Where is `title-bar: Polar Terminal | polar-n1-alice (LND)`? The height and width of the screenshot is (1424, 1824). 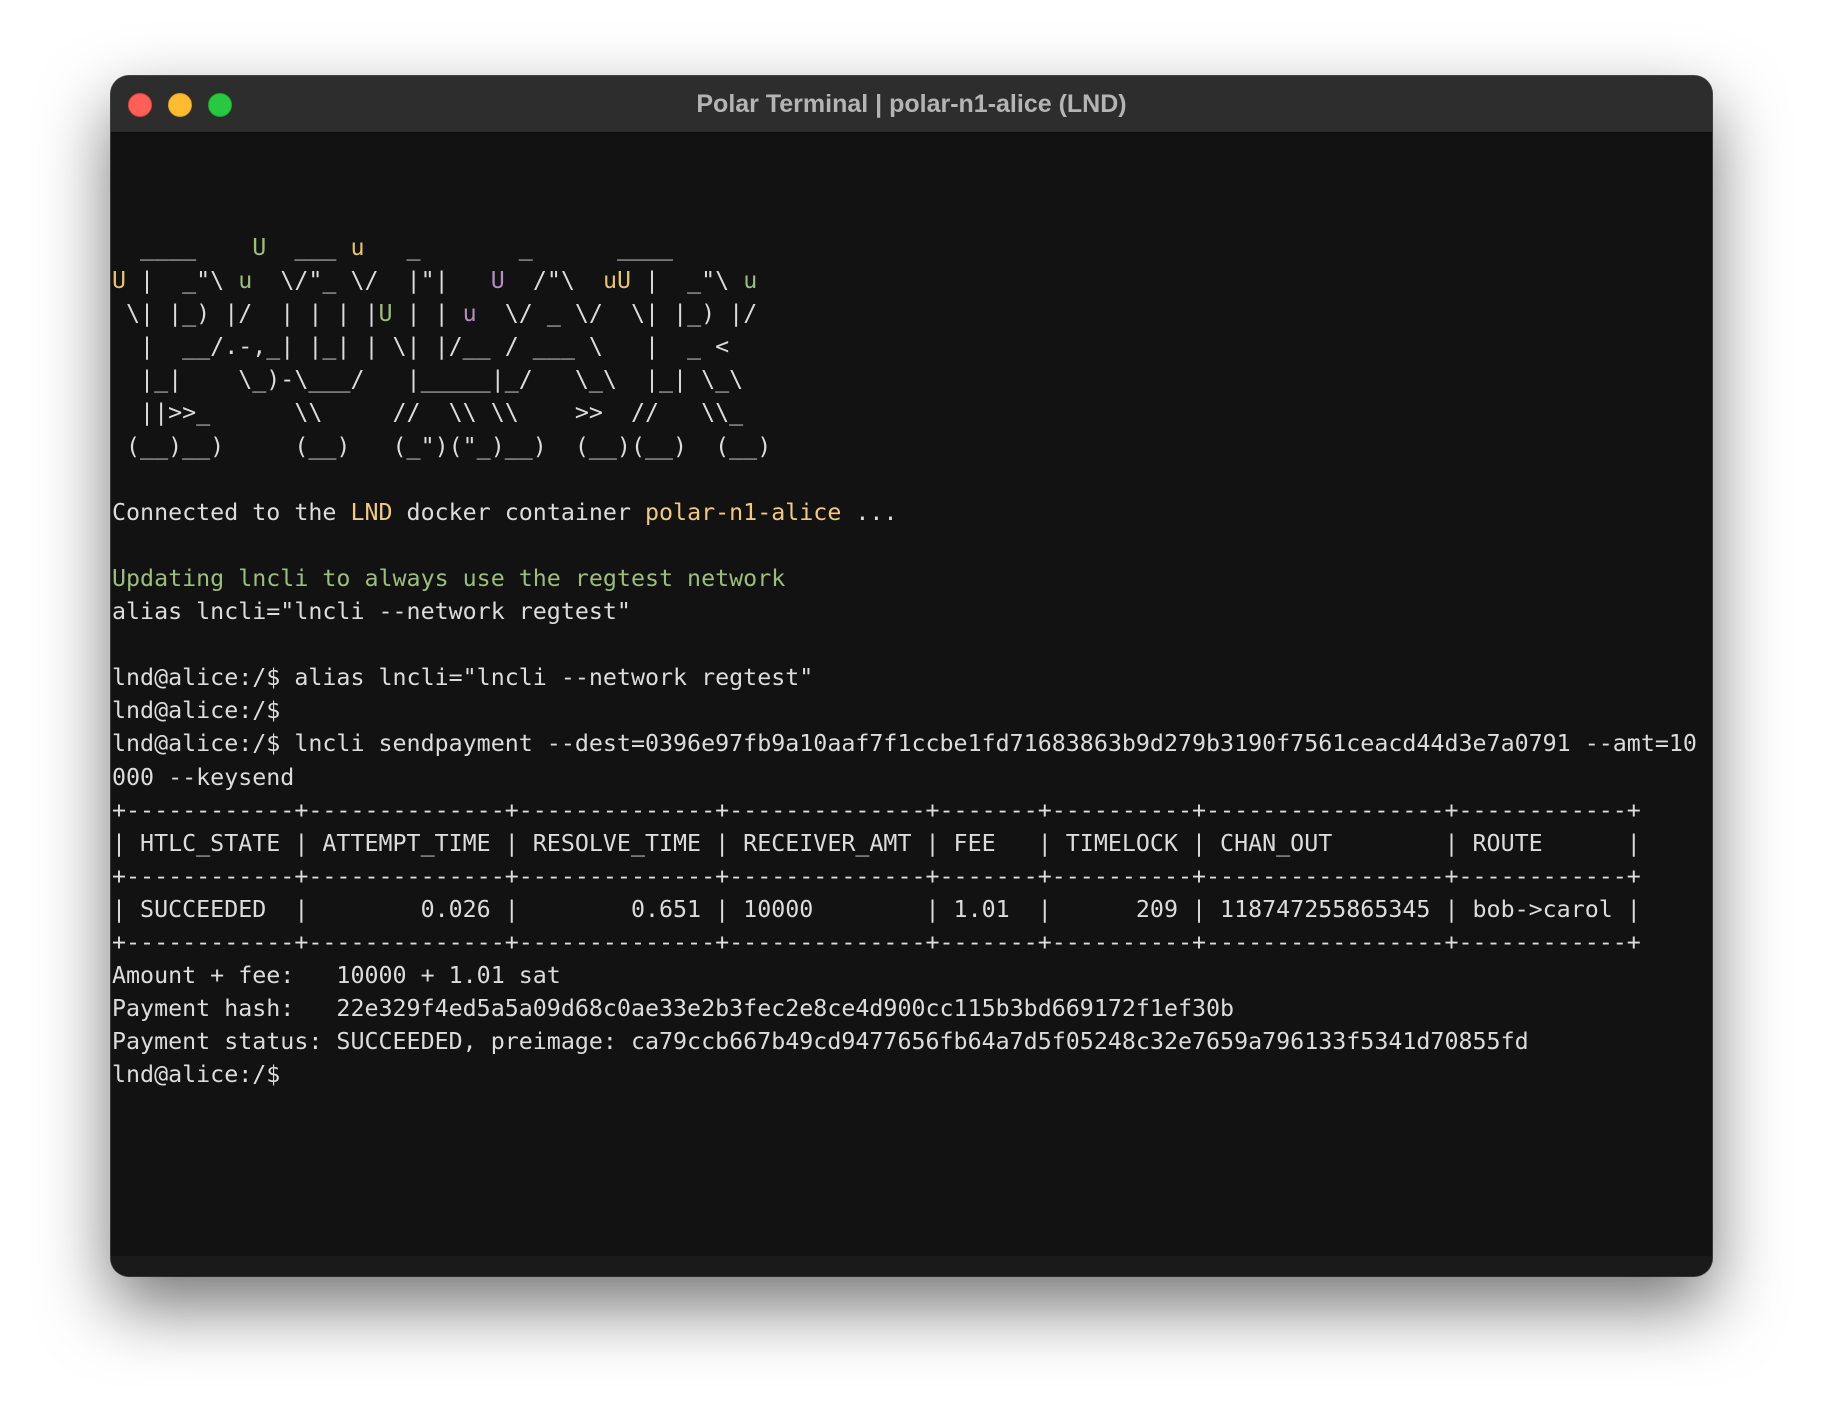 title-bar: Polar Terminal | polar-n1-alice (LND) is located at coordinates (911, 104).